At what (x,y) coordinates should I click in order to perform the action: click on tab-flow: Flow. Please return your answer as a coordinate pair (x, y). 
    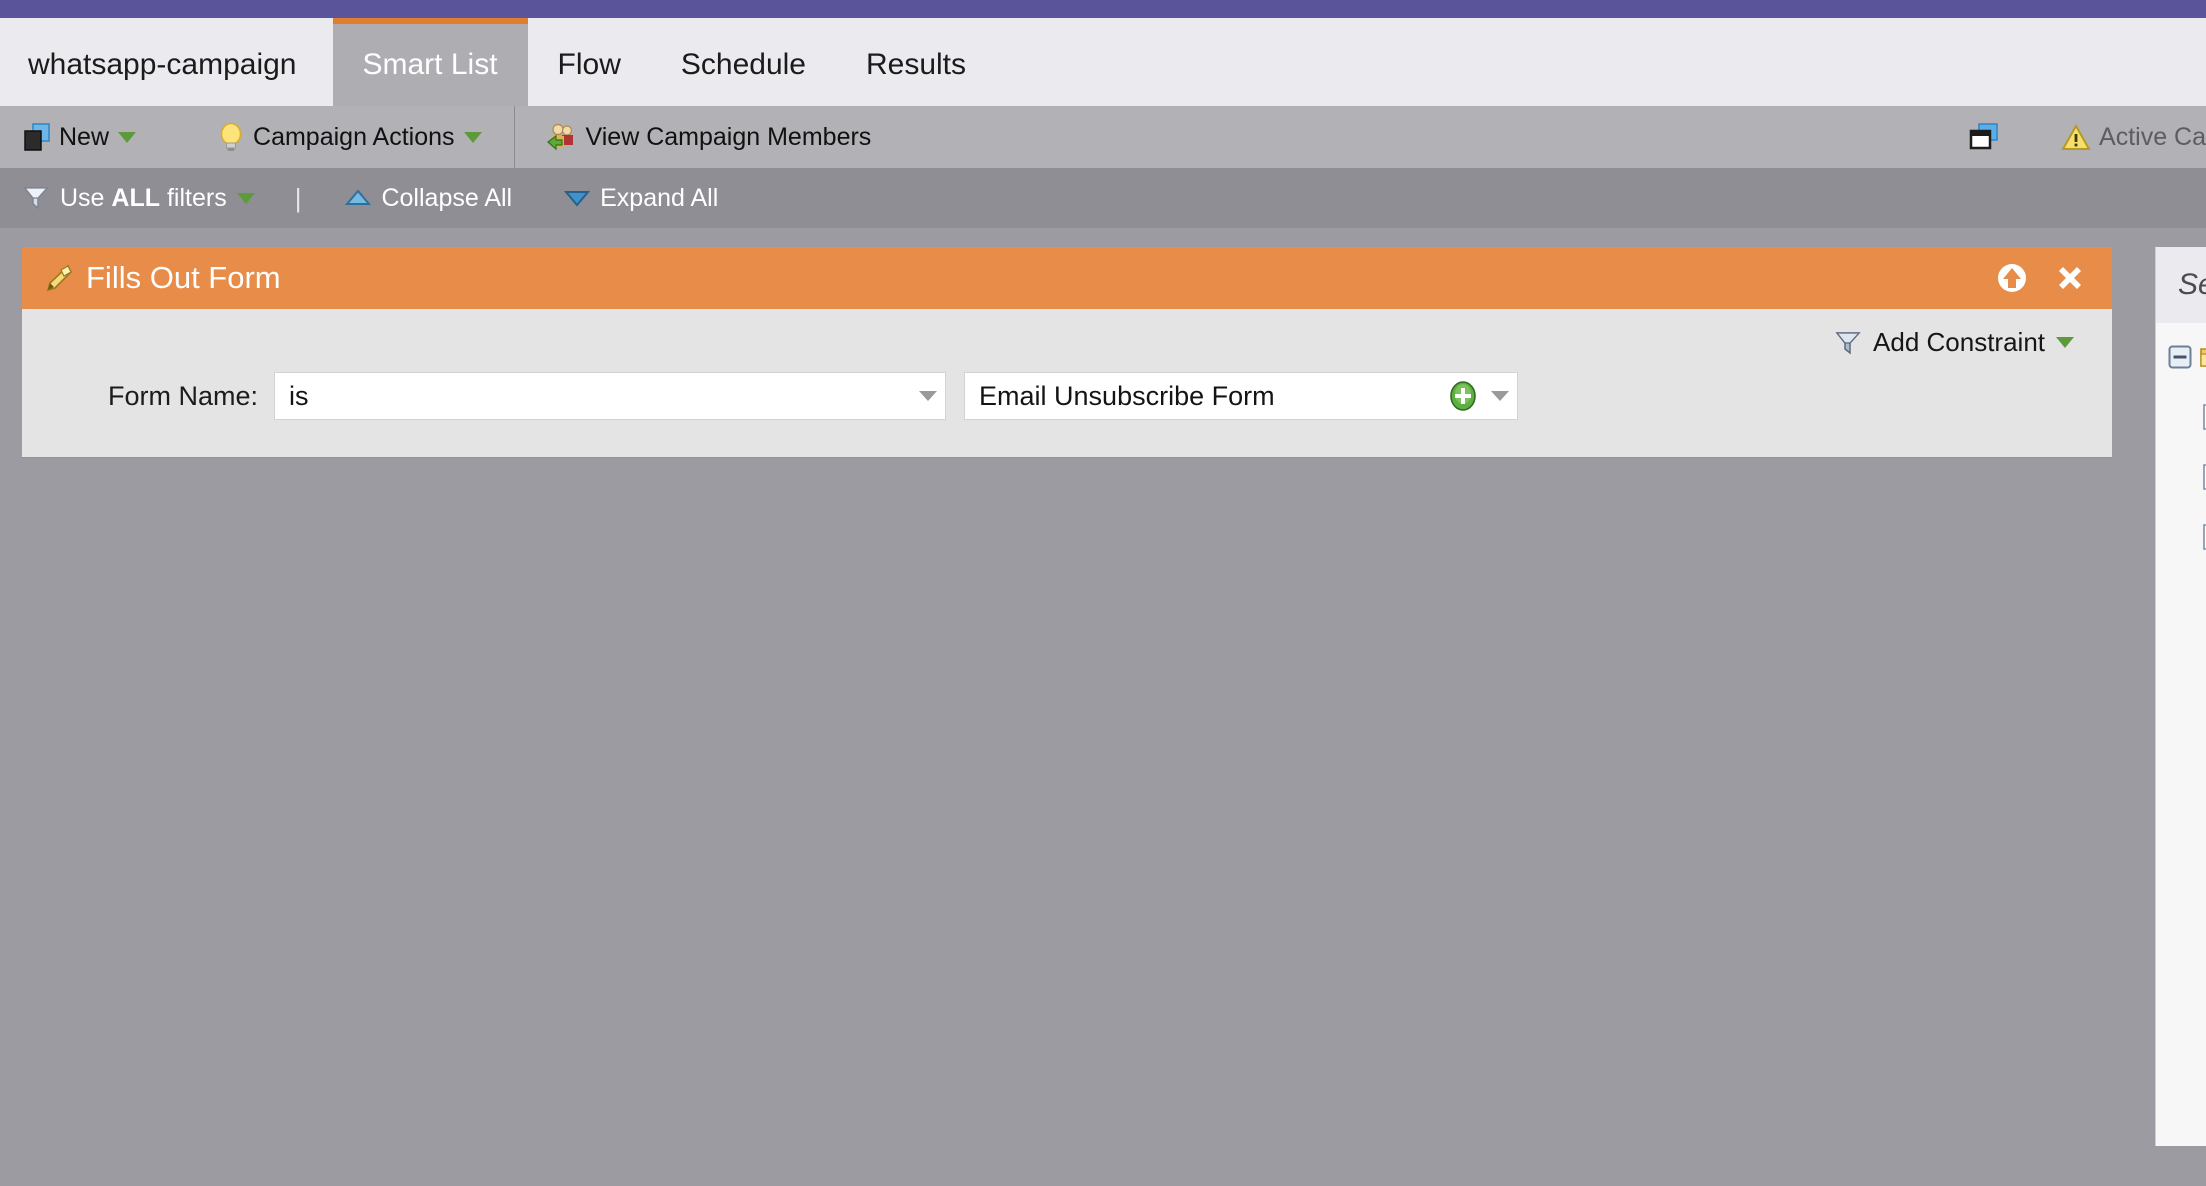
    Looking at the image, I should click on (589, 62).